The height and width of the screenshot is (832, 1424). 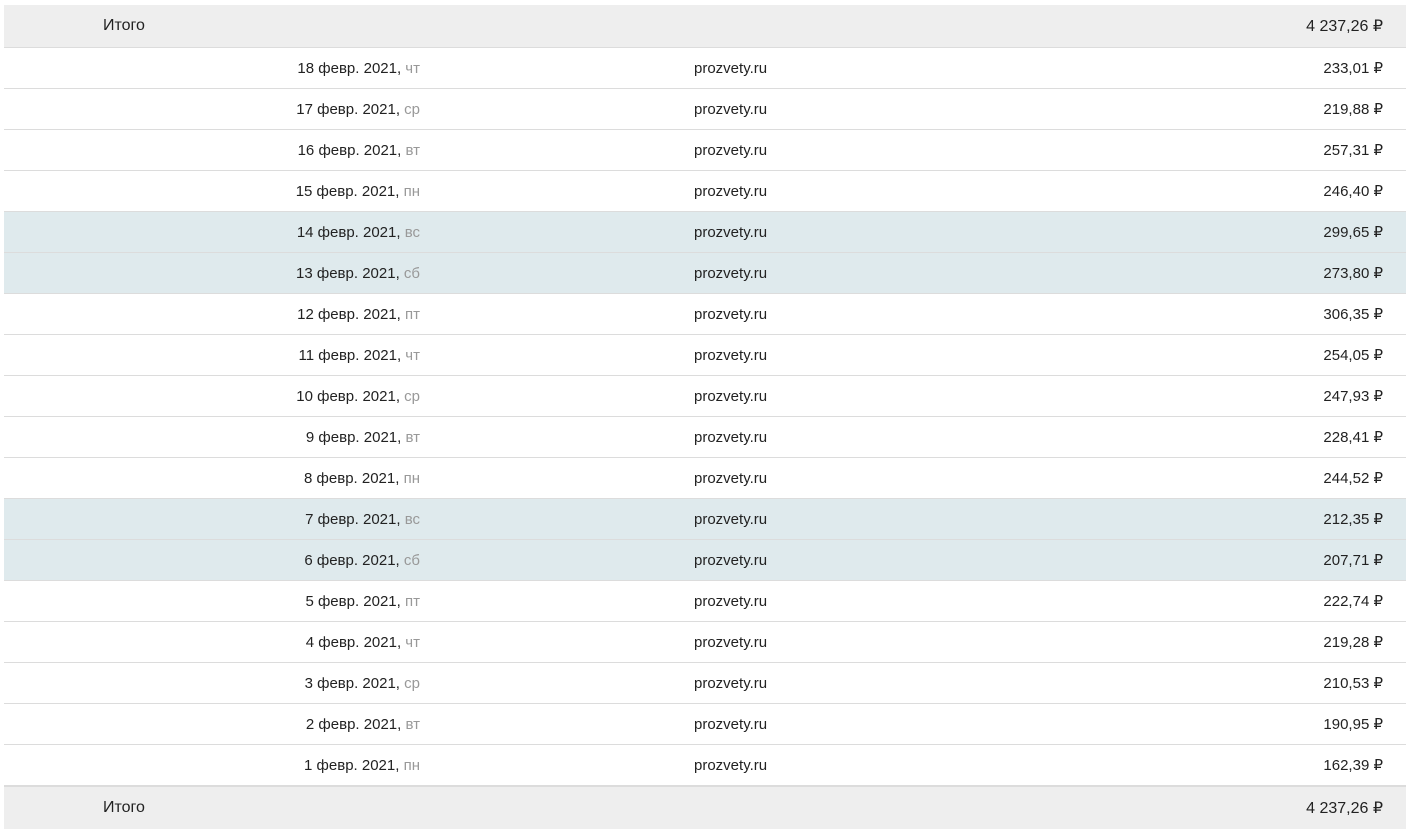 I want to click on date-cell: 7 февр. 2021, вс, so click(x=362, y=519).